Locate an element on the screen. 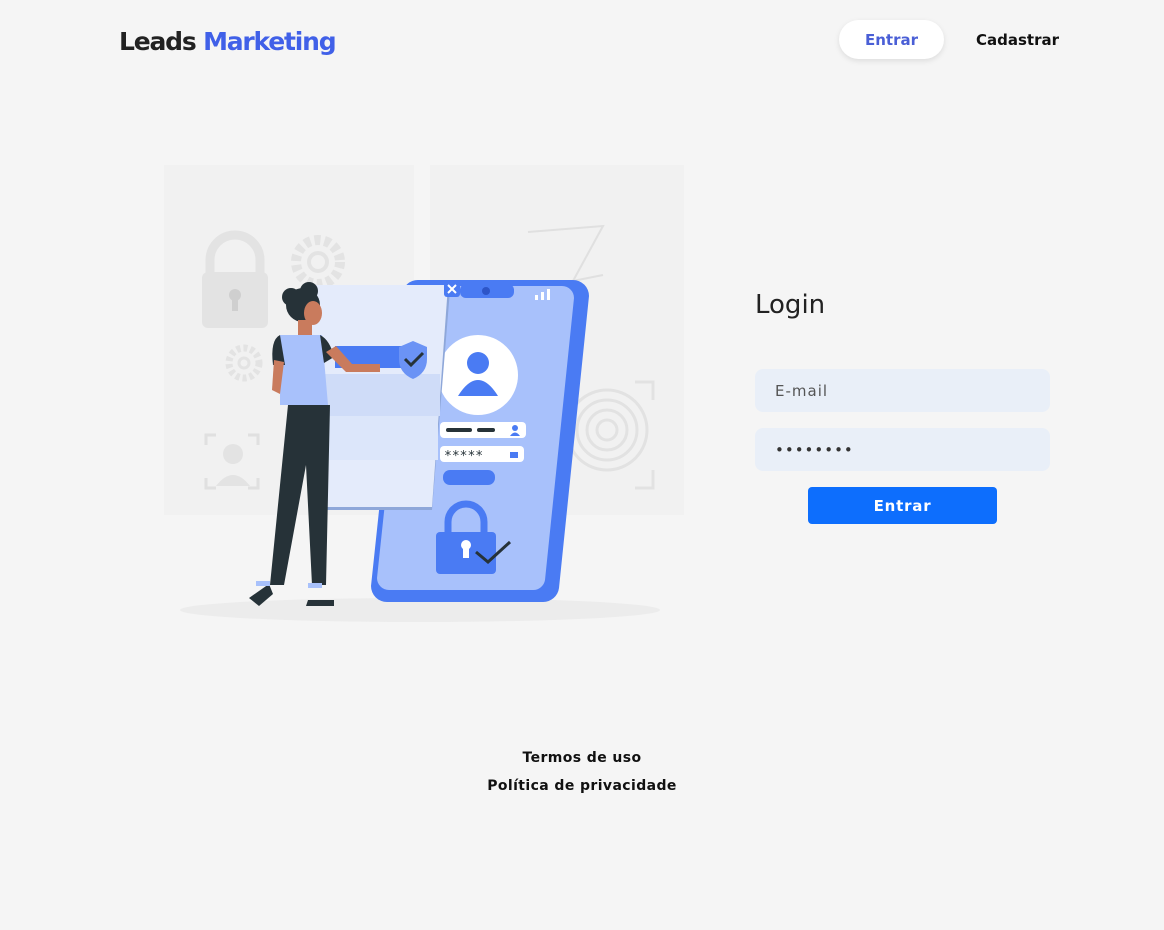 This screenshot has height=930, width=1164. logo-accent-text: Marketing is located at coordinates (270, 41).